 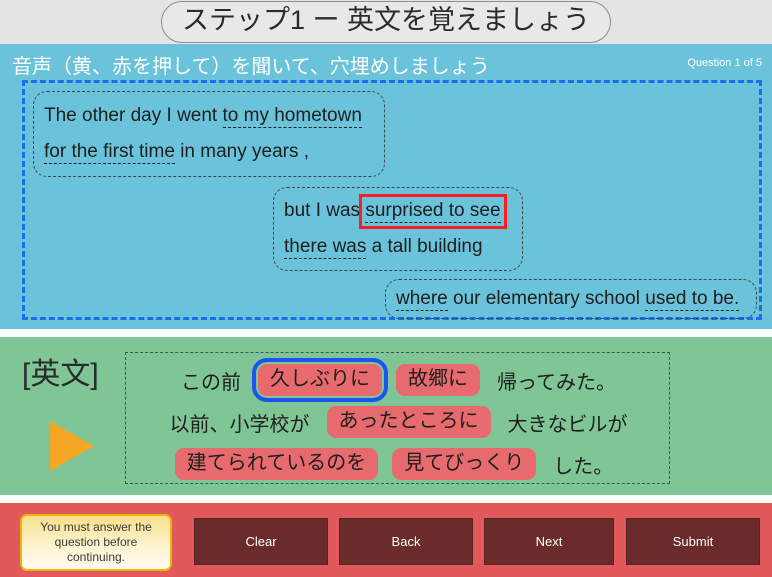 I want to click on japanese-row: 建てられているのを 見てびっくり した。, so click(x=398, y=464).